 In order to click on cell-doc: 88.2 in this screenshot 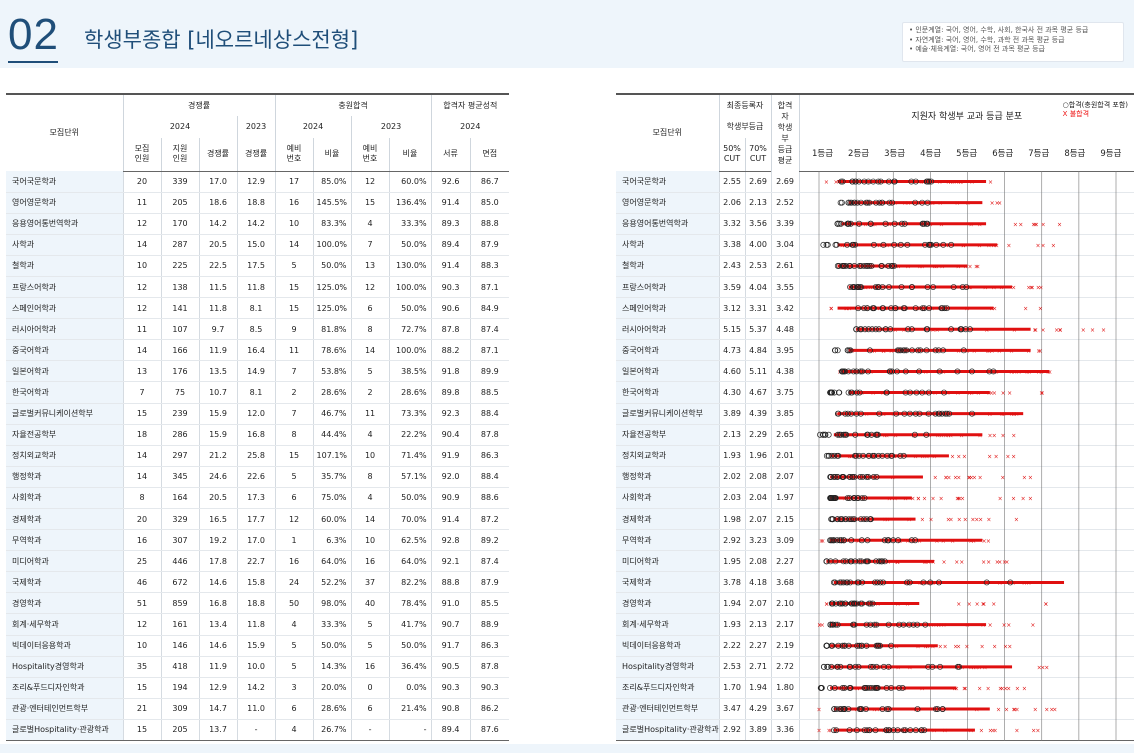, I will do `click(450, 350)`.